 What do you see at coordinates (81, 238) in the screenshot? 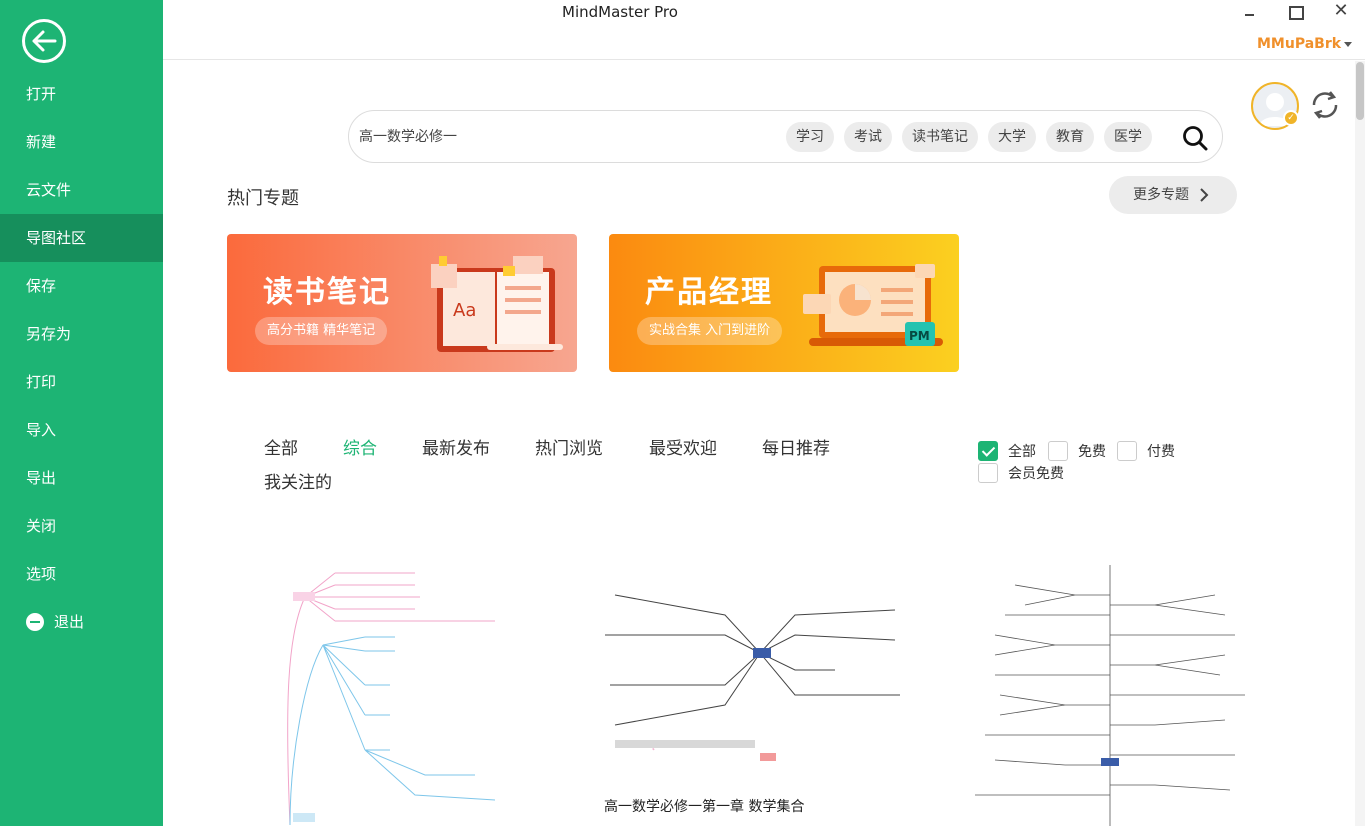
I see `sidebar-item-mindmap-community: 导图社区` at bounding box center [81, 238].